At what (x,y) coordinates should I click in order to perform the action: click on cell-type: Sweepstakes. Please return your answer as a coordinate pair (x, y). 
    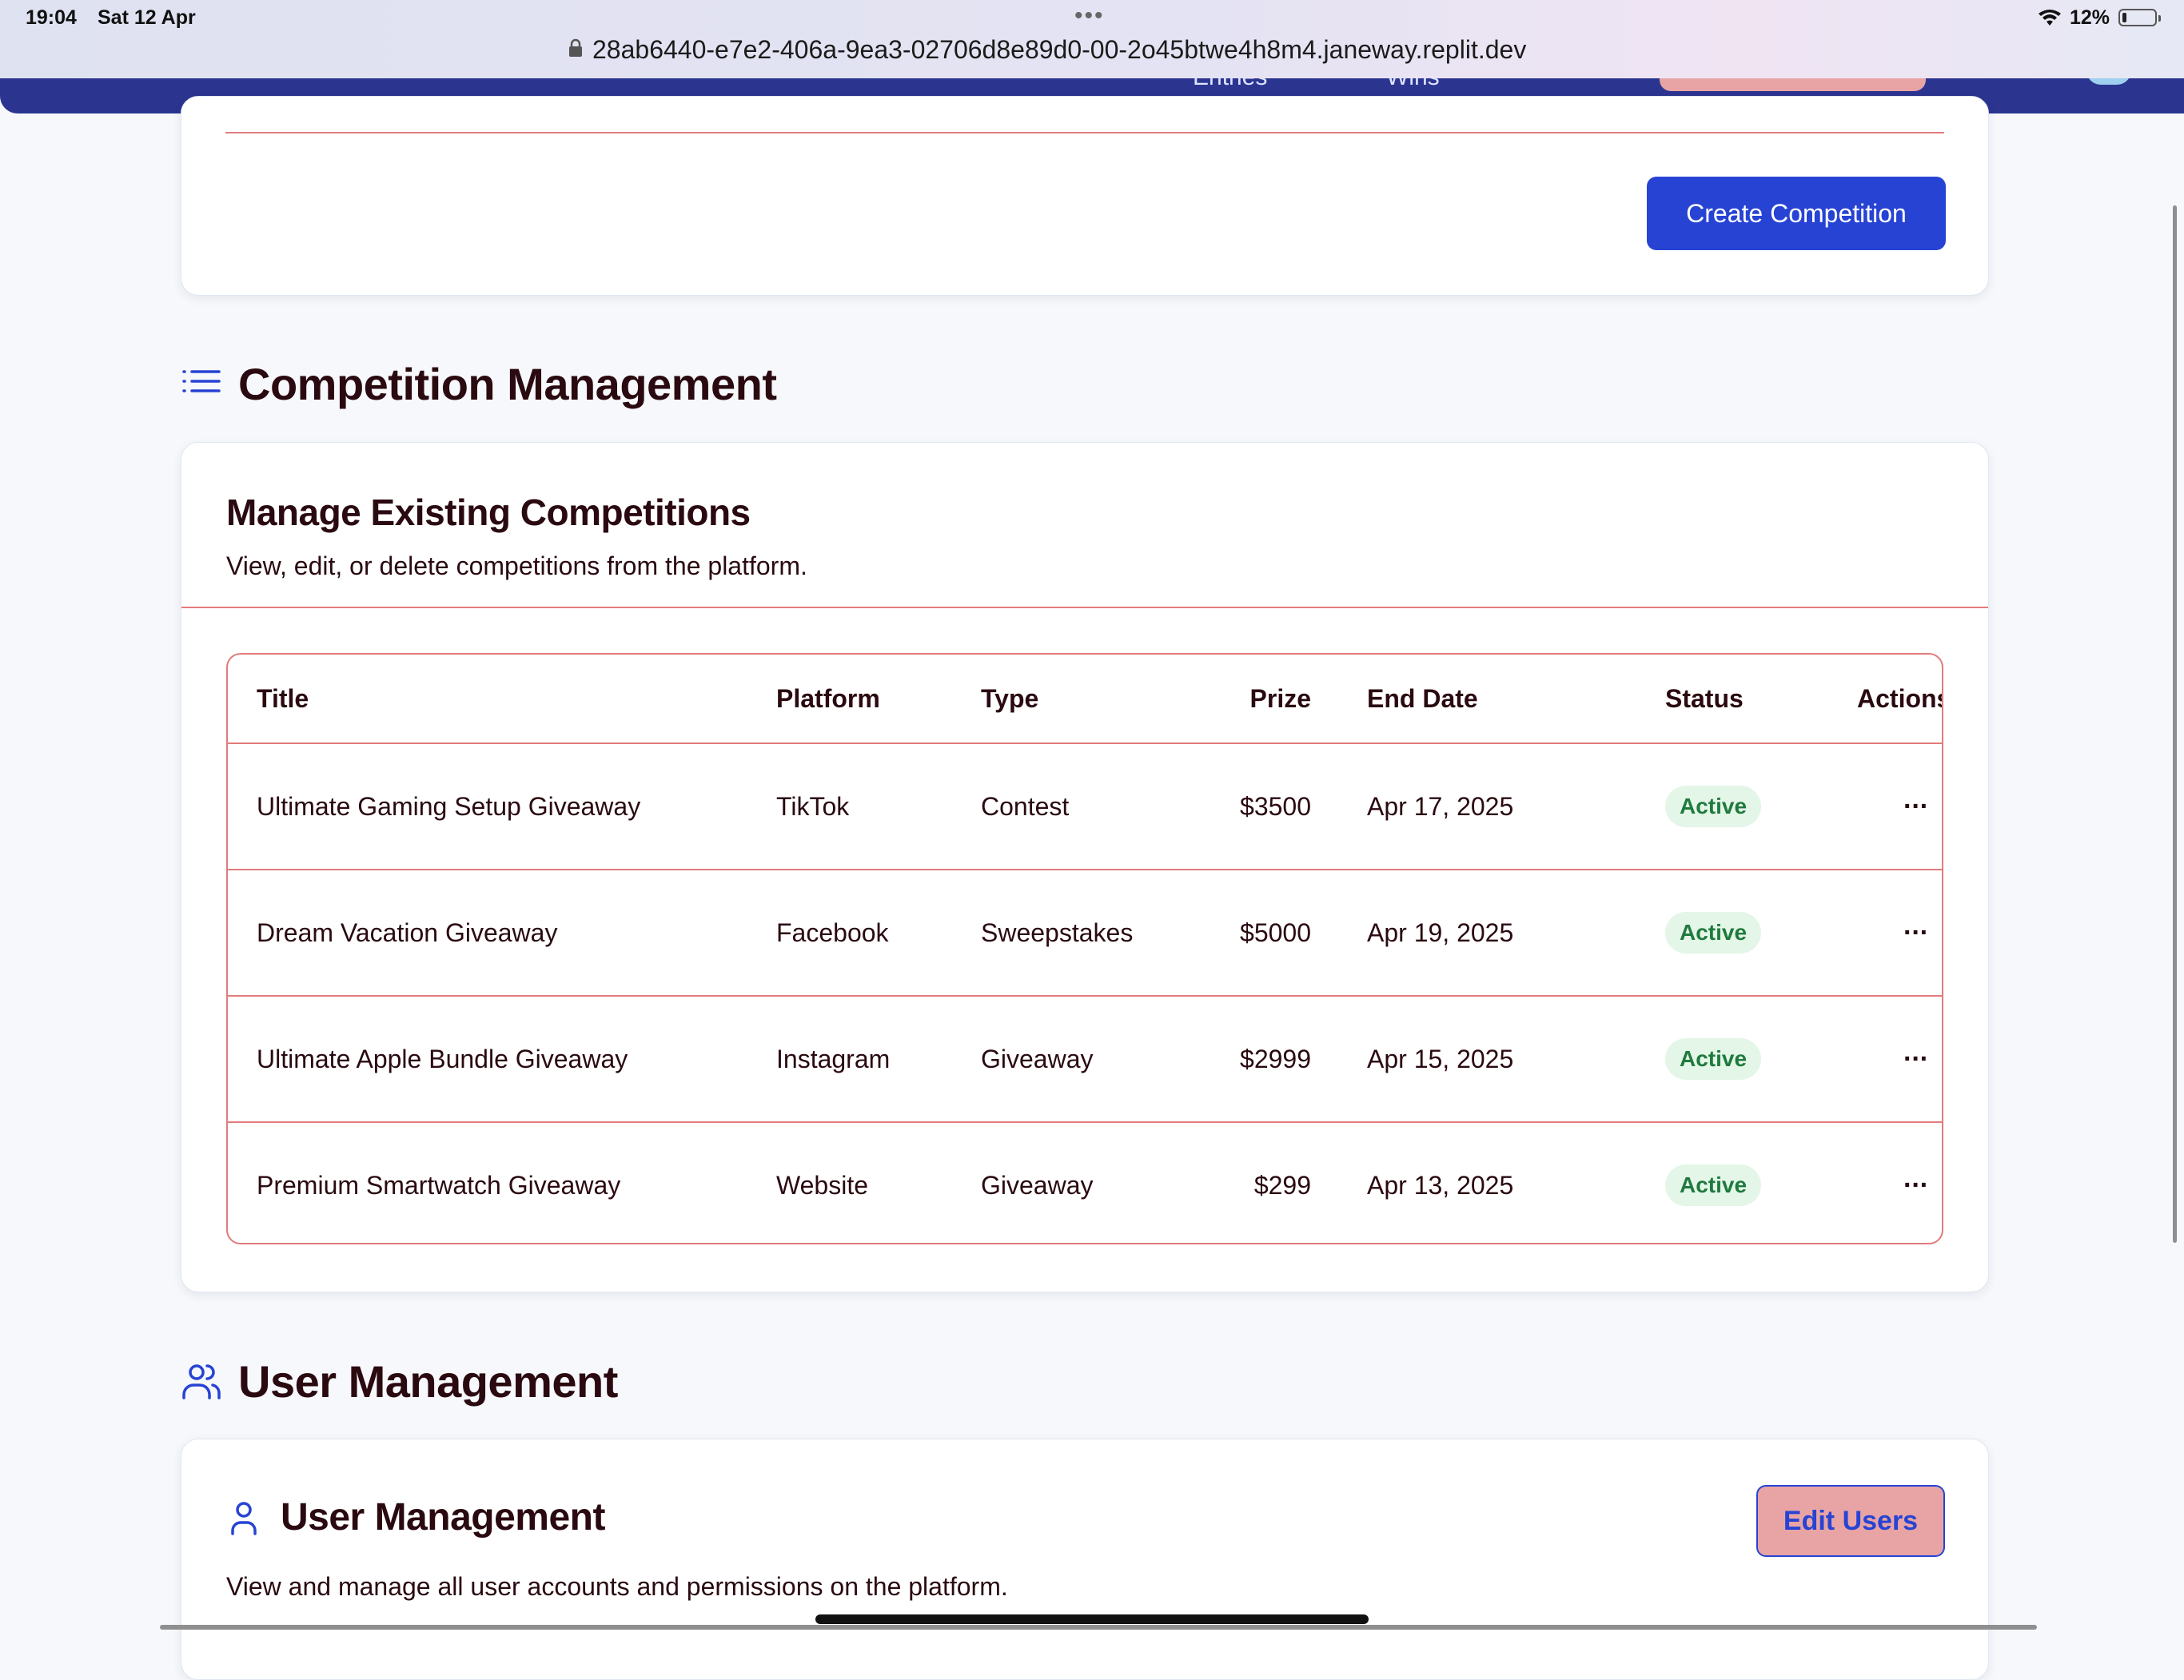
    Looking at the image, I should click on (1083, 933).